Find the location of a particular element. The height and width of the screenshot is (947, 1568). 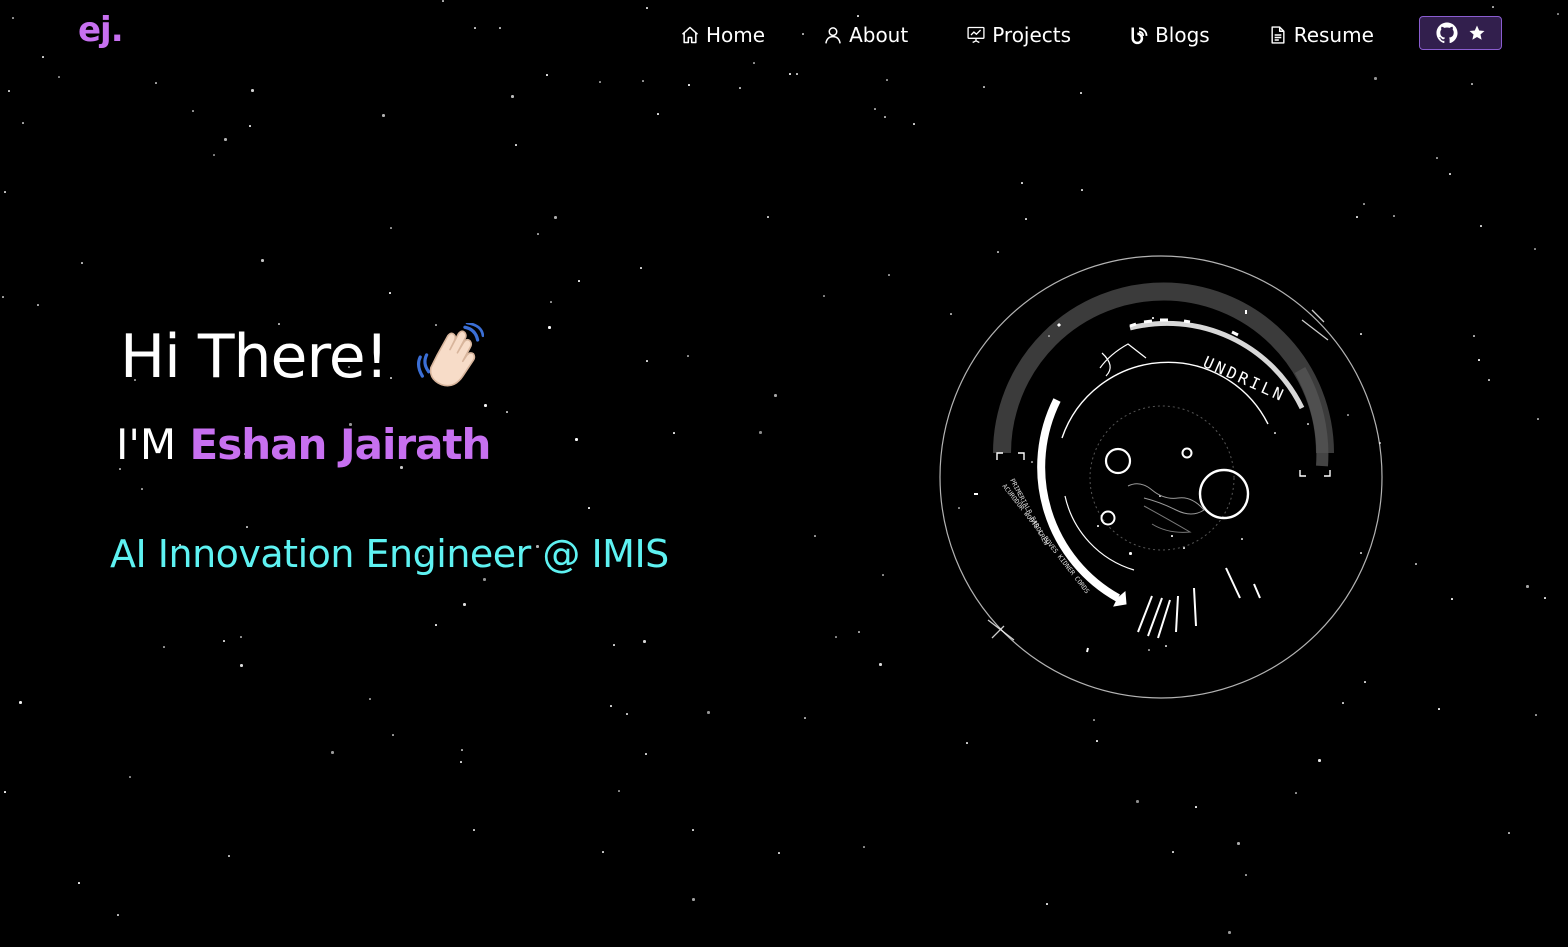

nav-item-resume: Resume is located at coordinates (1321, 35).